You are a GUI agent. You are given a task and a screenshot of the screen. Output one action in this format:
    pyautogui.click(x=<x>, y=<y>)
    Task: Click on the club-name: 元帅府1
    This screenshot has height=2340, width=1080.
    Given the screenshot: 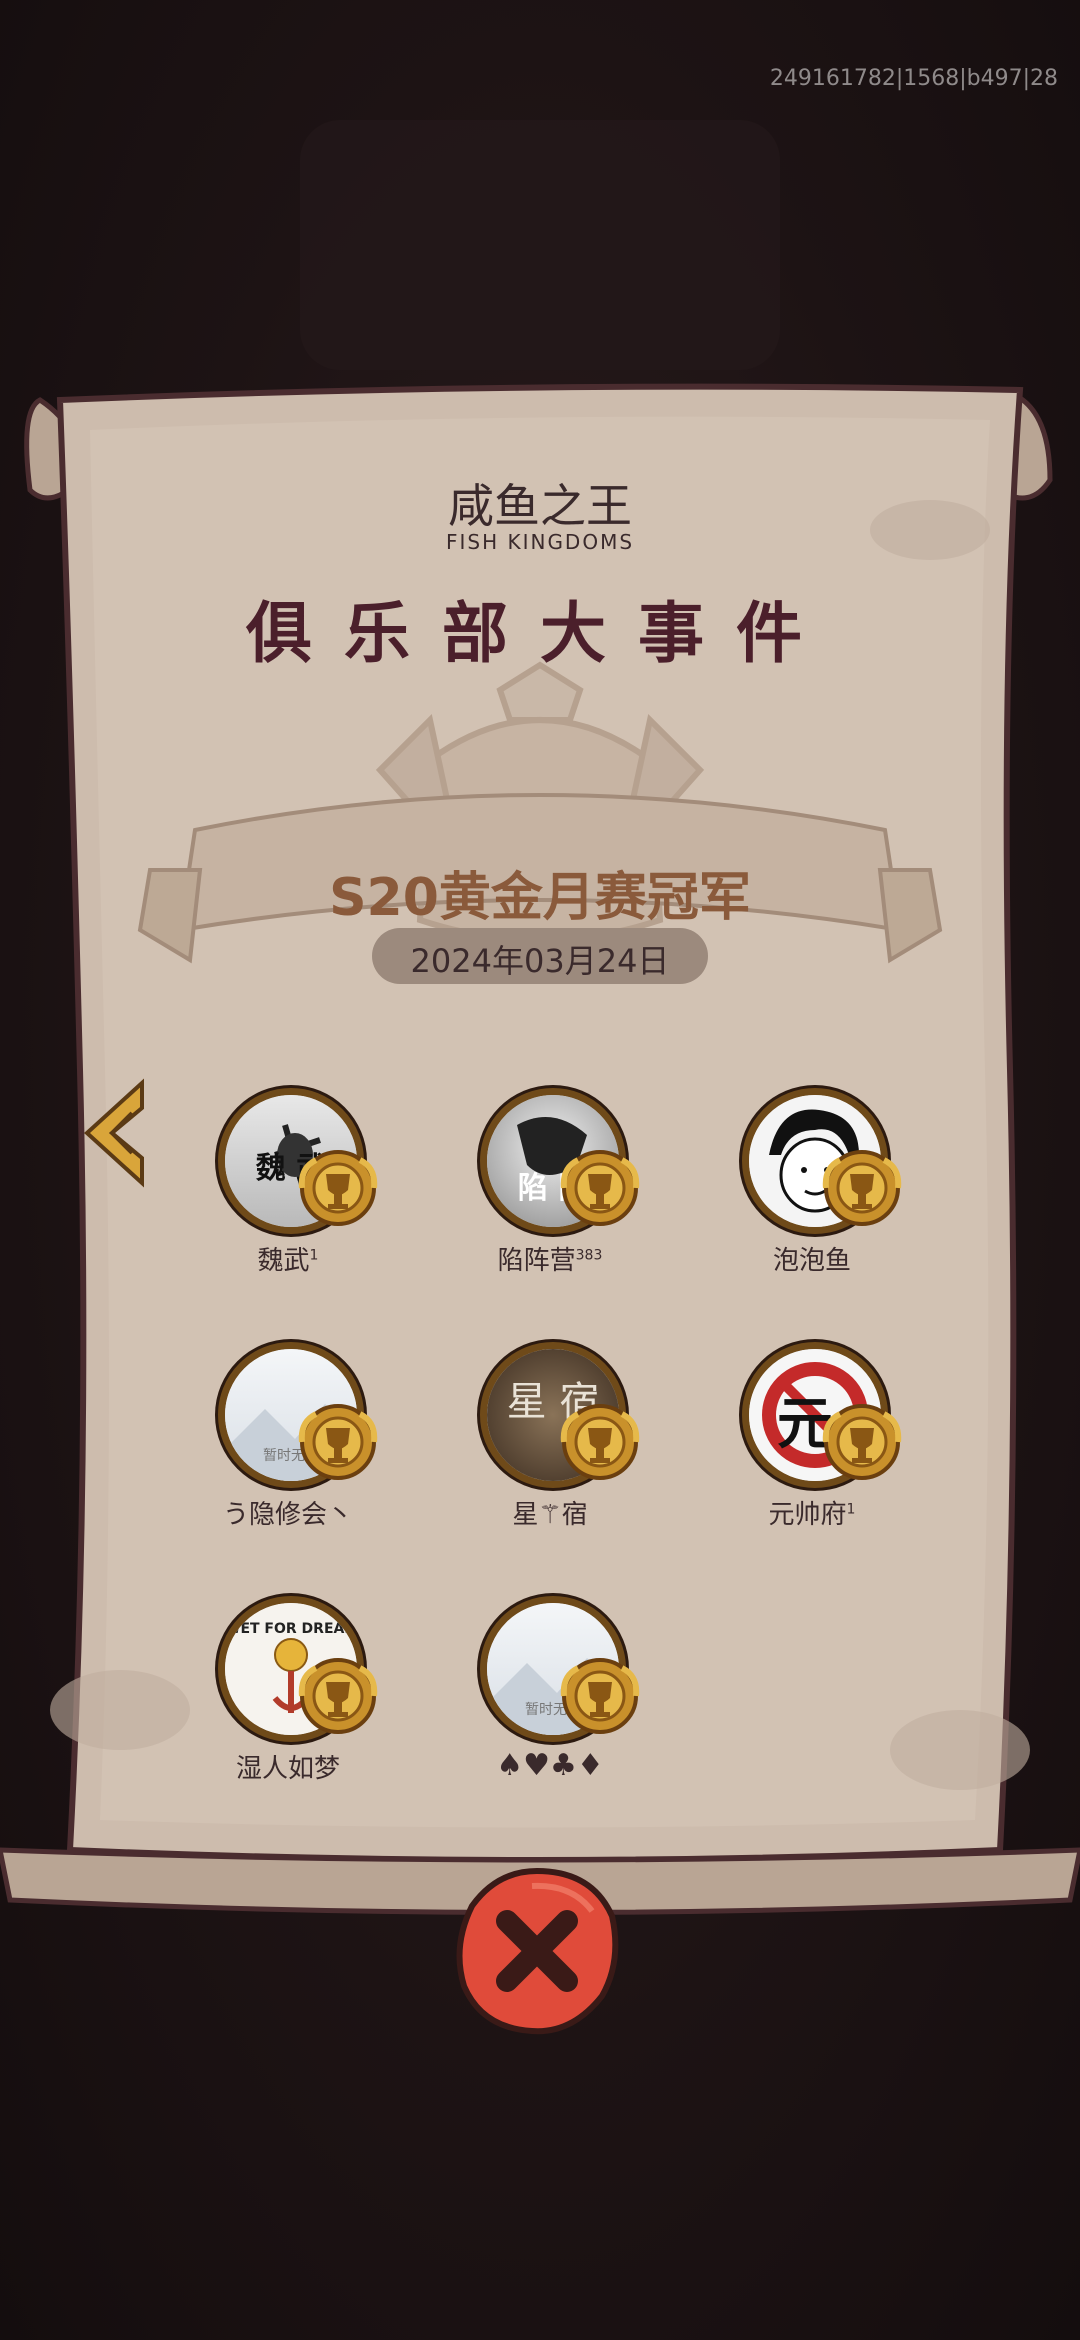 What is the action you would take?
    pyautogui.click(x=812, y=1515)
    